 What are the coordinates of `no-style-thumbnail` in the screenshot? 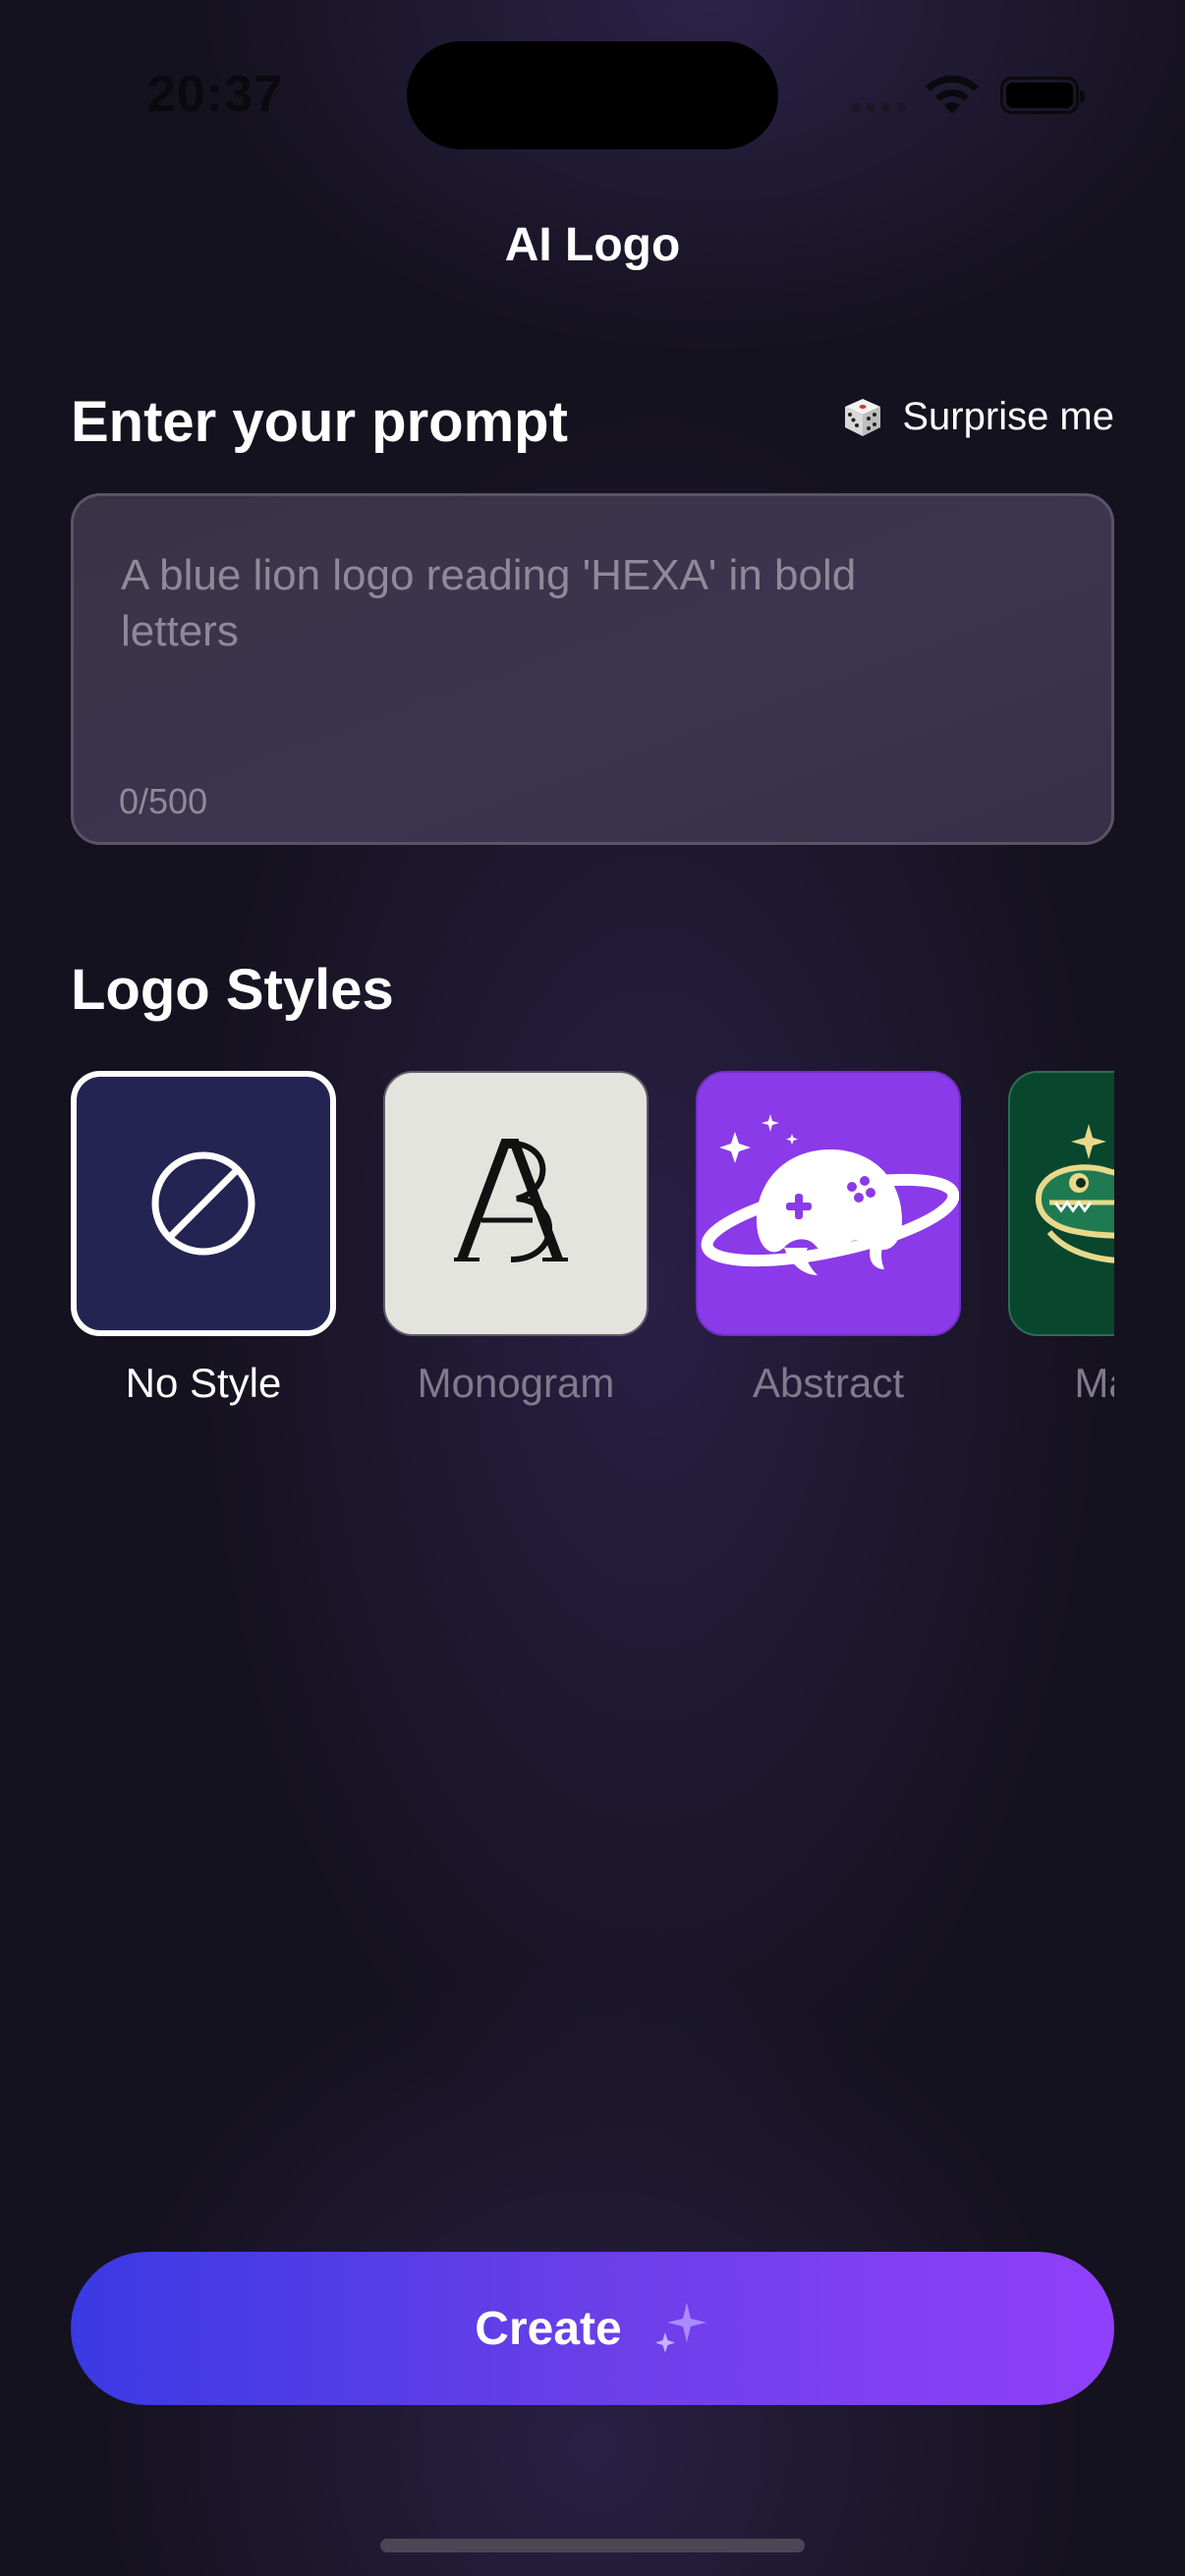 It's located at (204, 1203).